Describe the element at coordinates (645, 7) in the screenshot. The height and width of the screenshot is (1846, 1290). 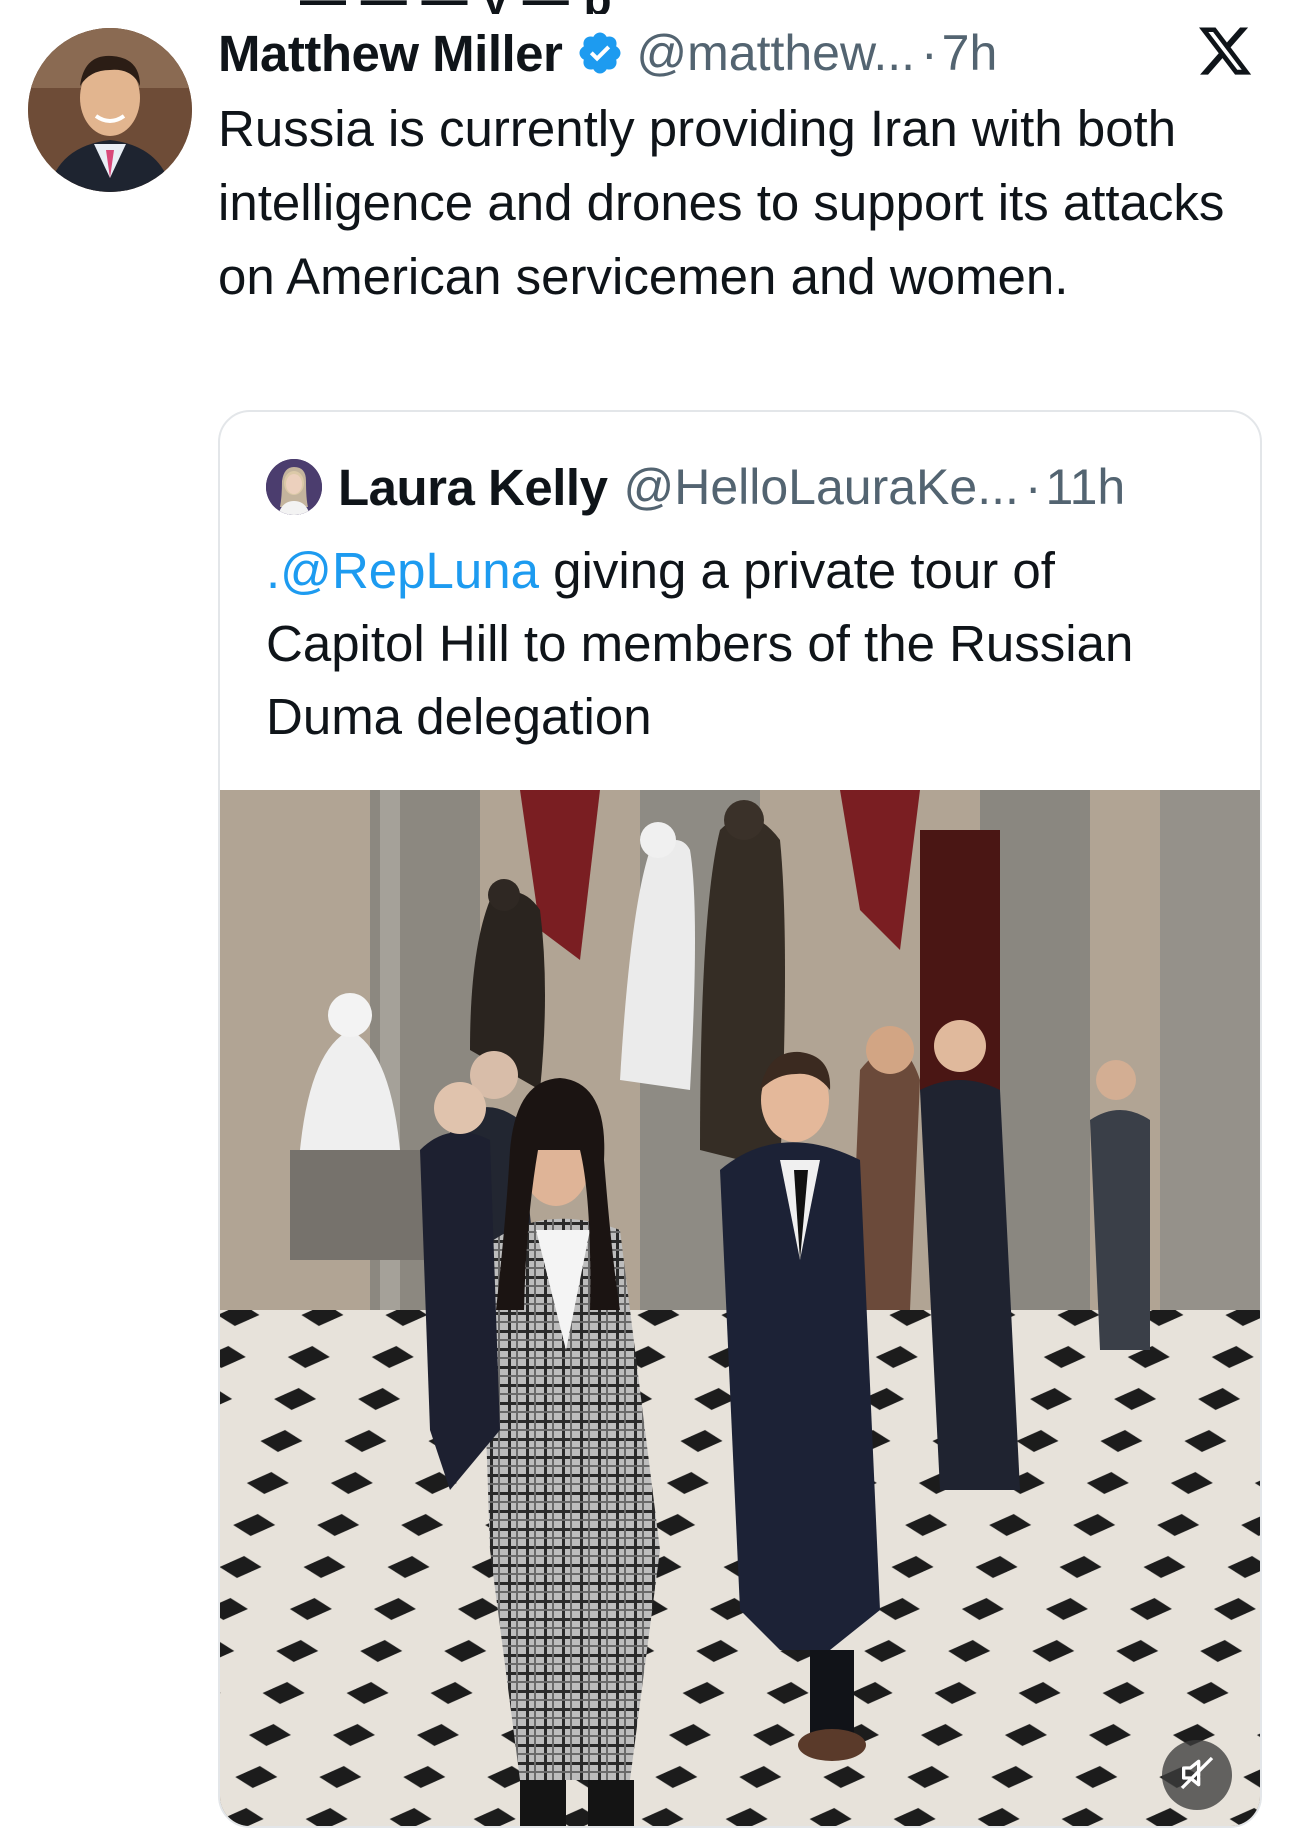
I see `previous-content-clipped: — — — y — p` at that location.